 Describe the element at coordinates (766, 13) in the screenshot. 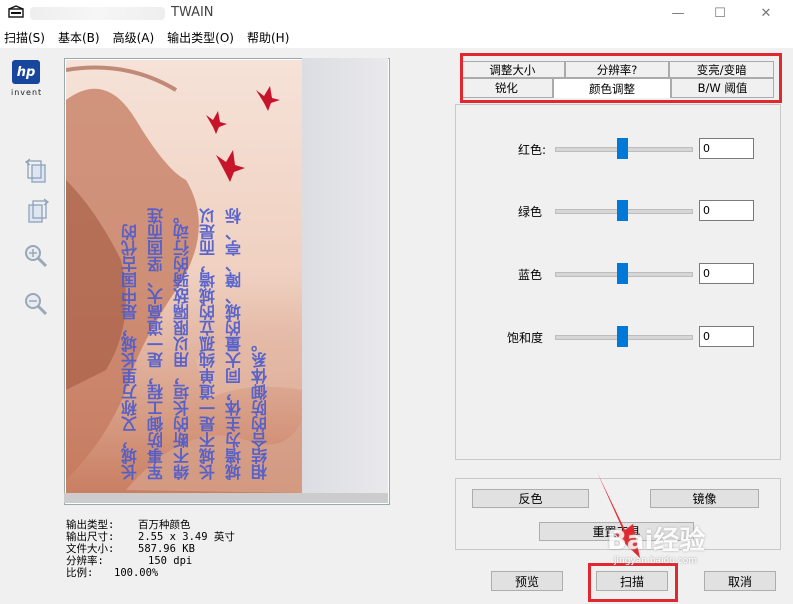

I see `close-button: ✕` at that location.